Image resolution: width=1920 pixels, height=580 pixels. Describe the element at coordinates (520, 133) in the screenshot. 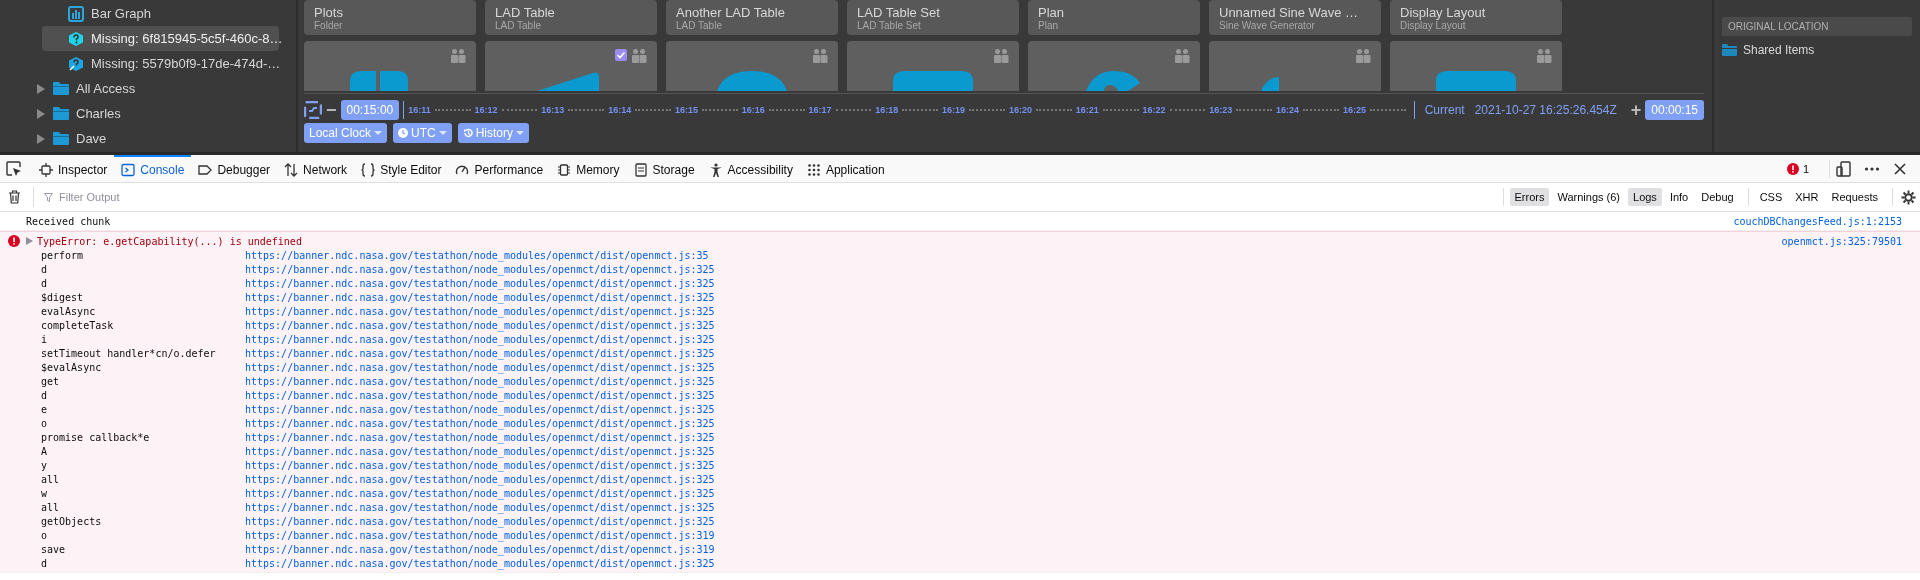

I see `caret-icon` at that location.